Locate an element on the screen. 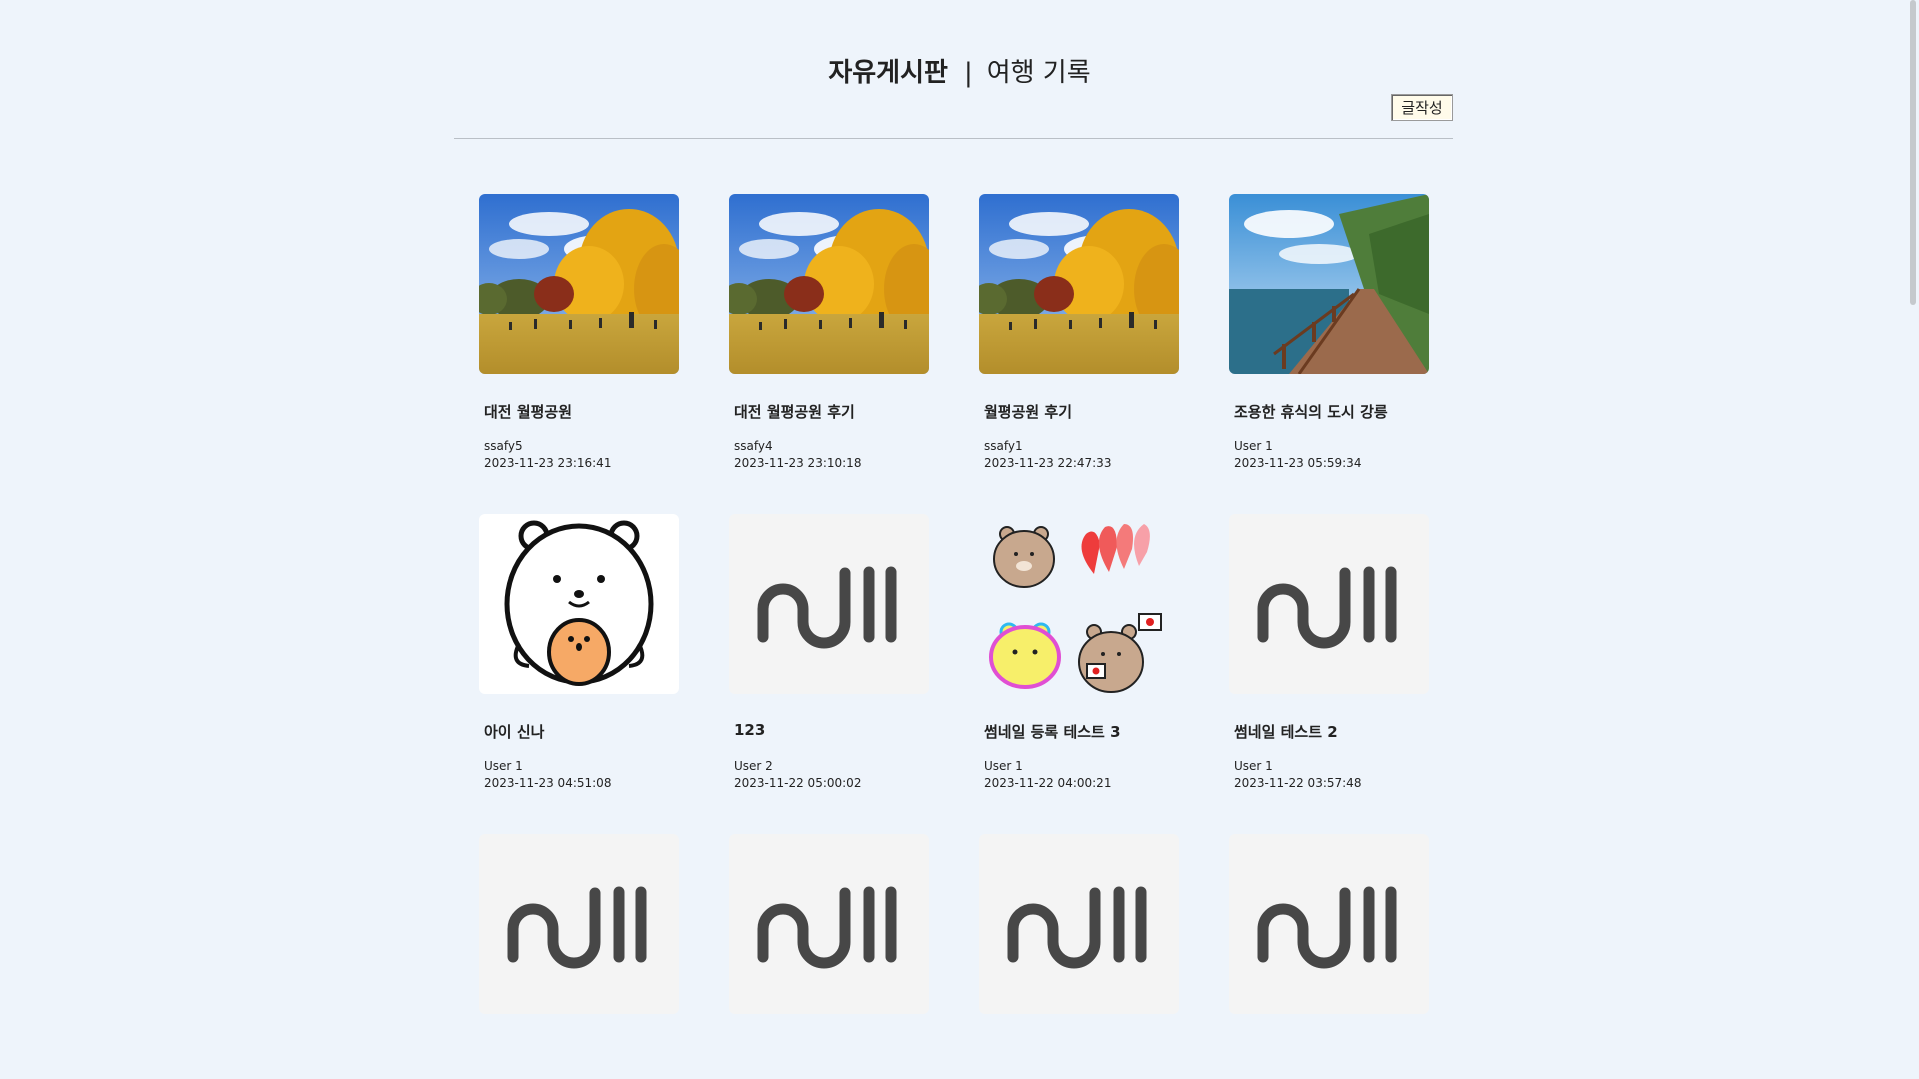 The height and width of the screenshot is (1079, 1919). post-card: 썸네일 등록 테스트 3 User 1 2023-11-22 04:00:21 is located at coordinates (1079, 652).